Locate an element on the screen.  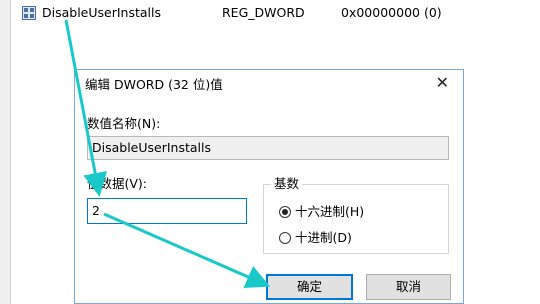
radio-dec-label: 十进制(D) is located at coordinates (323, 237).